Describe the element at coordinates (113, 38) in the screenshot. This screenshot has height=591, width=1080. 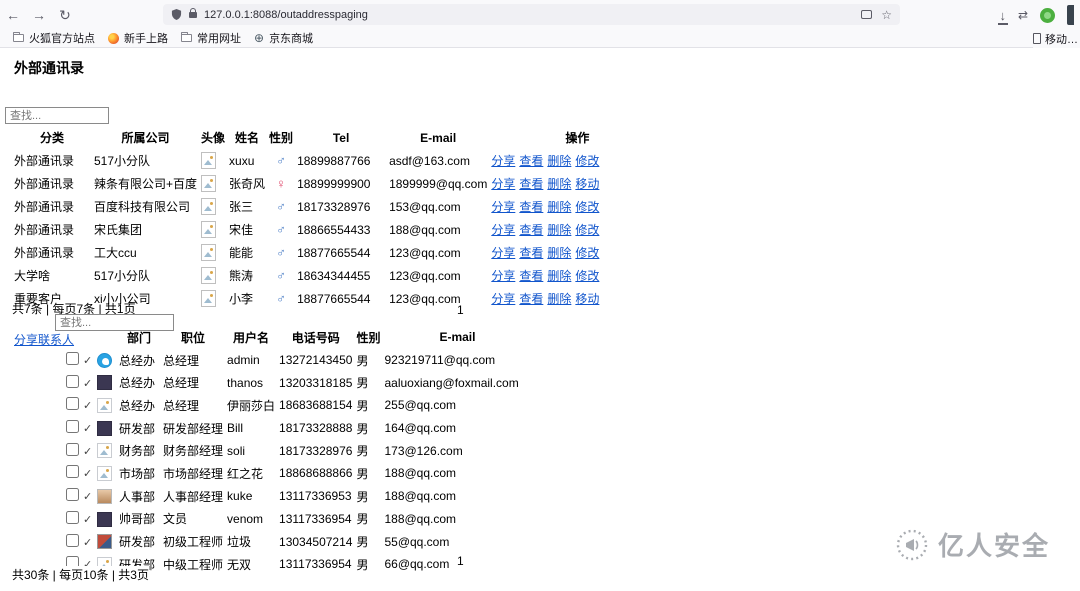
I see `firefox-icon` at that location.